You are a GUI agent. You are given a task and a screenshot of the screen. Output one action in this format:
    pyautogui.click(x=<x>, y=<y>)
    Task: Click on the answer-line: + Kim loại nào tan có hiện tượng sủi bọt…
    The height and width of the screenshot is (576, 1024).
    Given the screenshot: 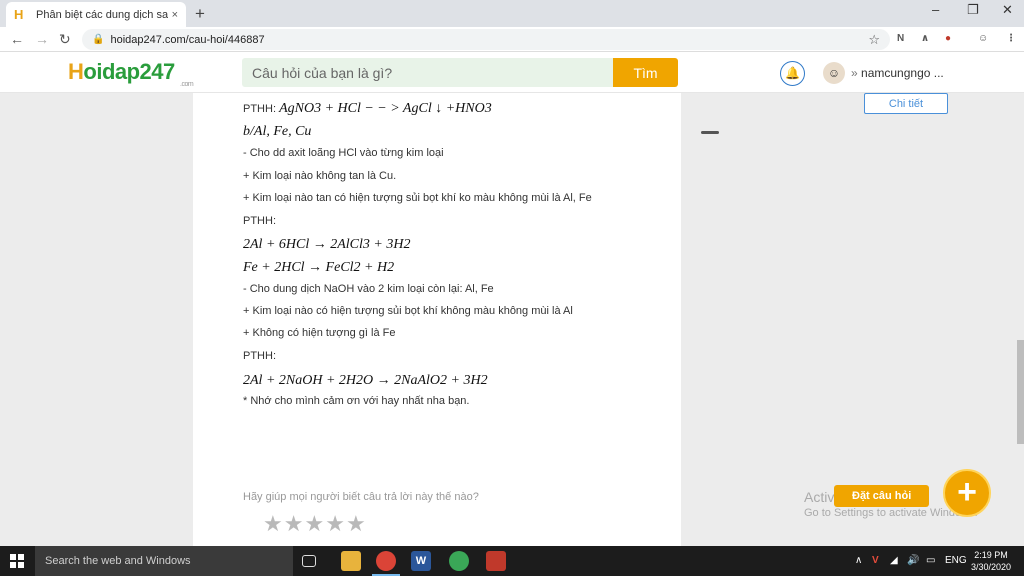 What is the action you would take?
    pyautogui.click(x=417, y=198)
    